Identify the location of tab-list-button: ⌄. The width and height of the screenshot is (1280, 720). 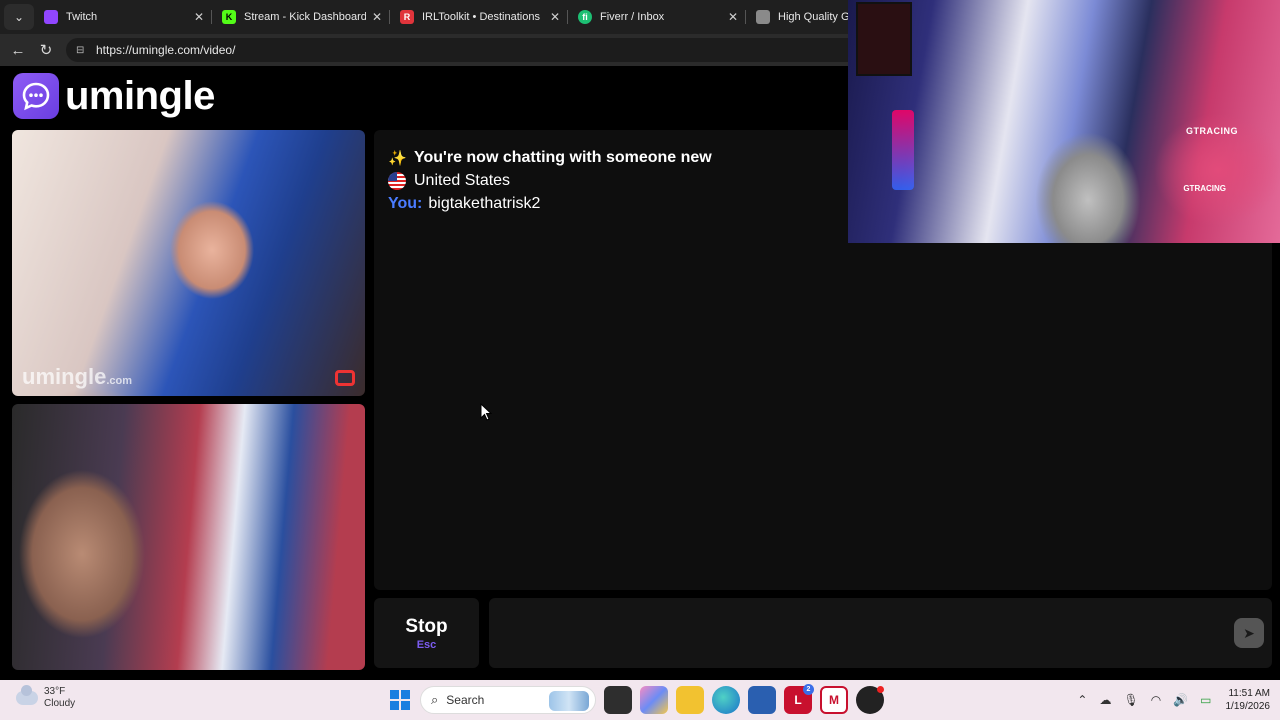
(19, 17).